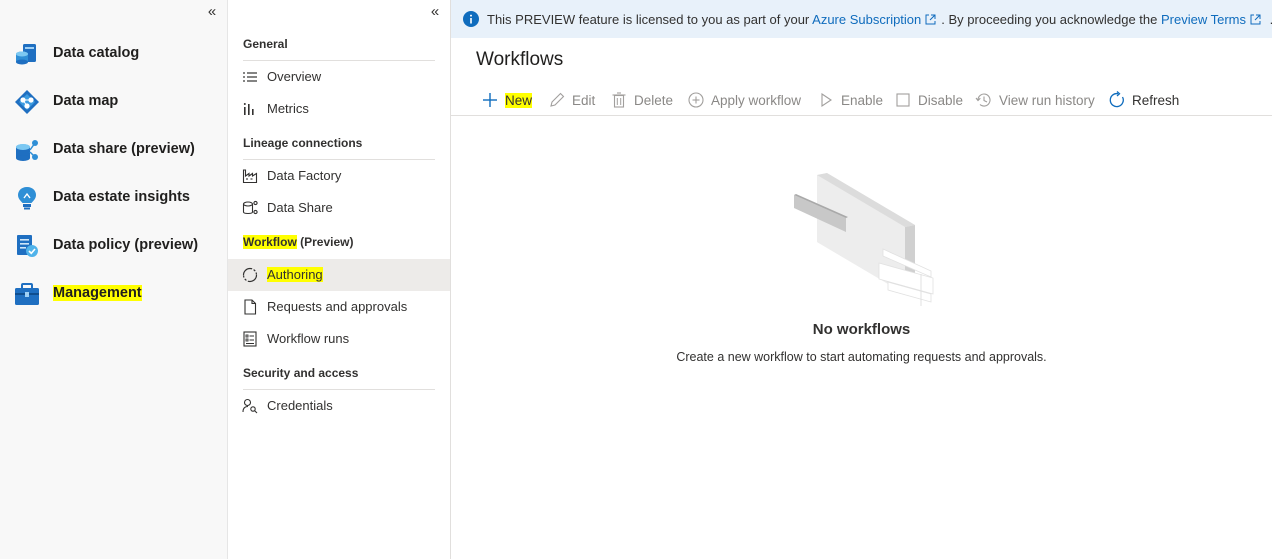 The image size is (1272, 559). Describe the element at coordinates (97, 293) in the screenshot. I see `rail-item-label: Management` at that location.